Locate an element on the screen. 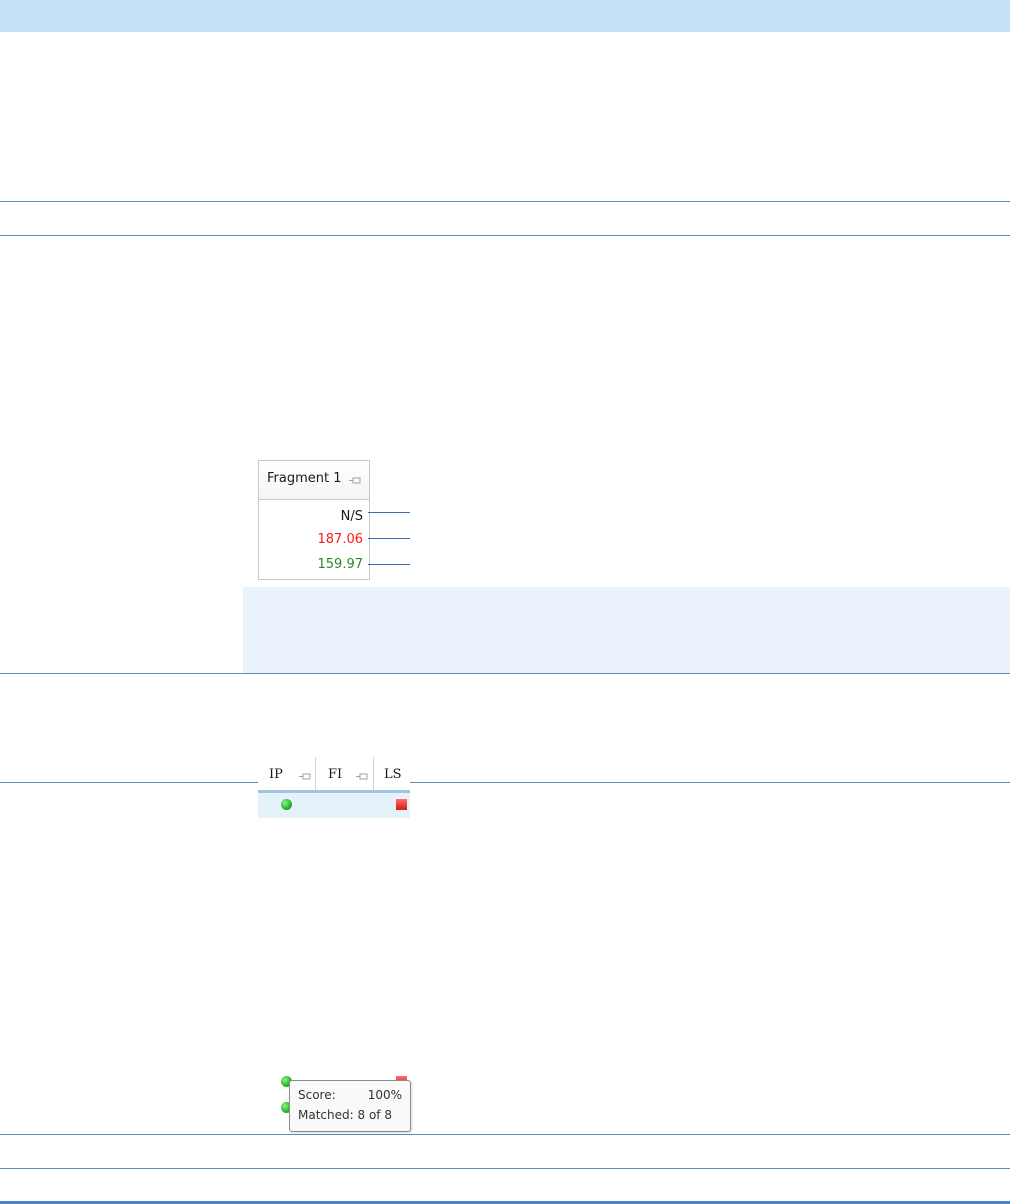  fragment-value-ns: N/S is located at coordinates (351, 516).